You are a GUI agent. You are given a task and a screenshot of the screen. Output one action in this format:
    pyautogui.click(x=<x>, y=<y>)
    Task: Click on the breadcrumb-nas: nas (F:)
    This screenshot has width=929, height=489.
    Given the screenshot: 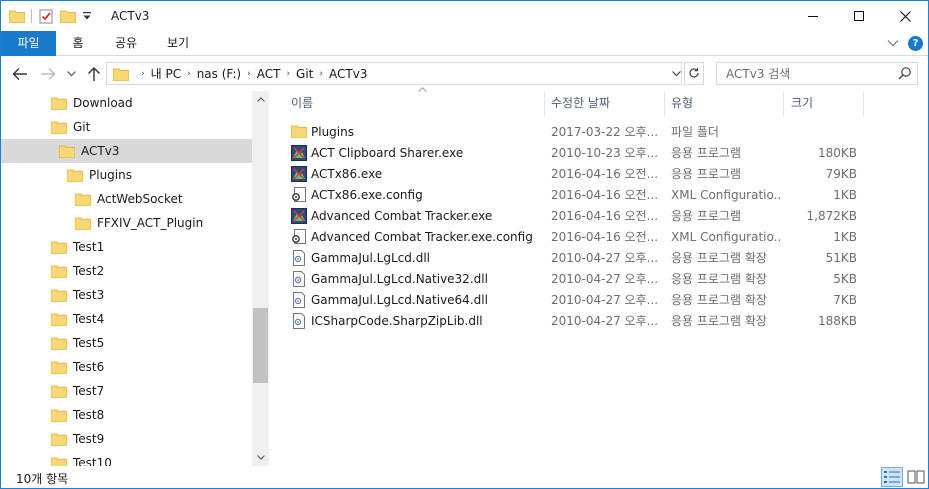 What is the action you would take?
    pyautogui.click(x=219, y=74)
    